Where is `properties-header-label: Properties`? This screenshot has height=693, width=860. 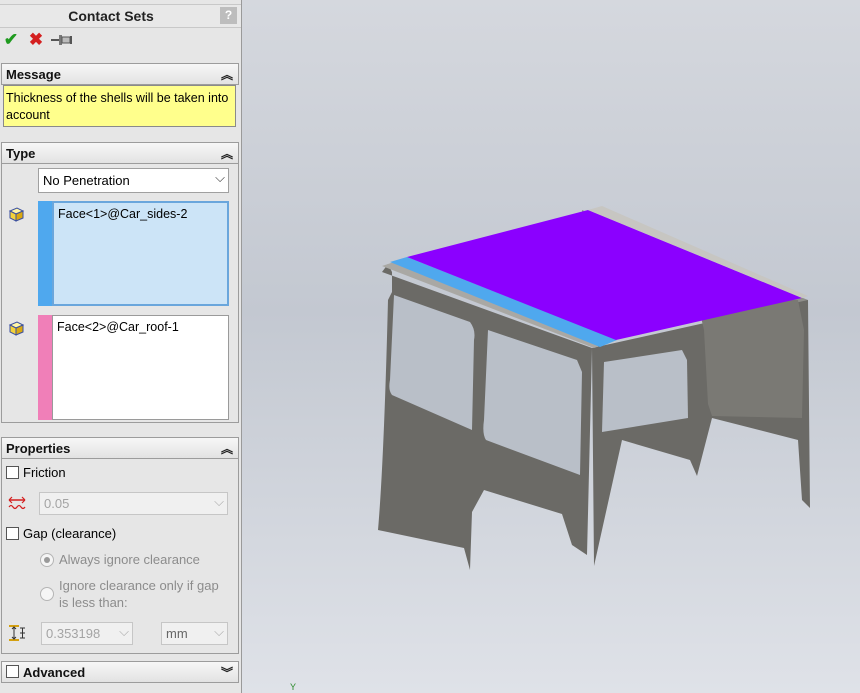 properties-header-label: Properties is located at coordinates (38, 448).